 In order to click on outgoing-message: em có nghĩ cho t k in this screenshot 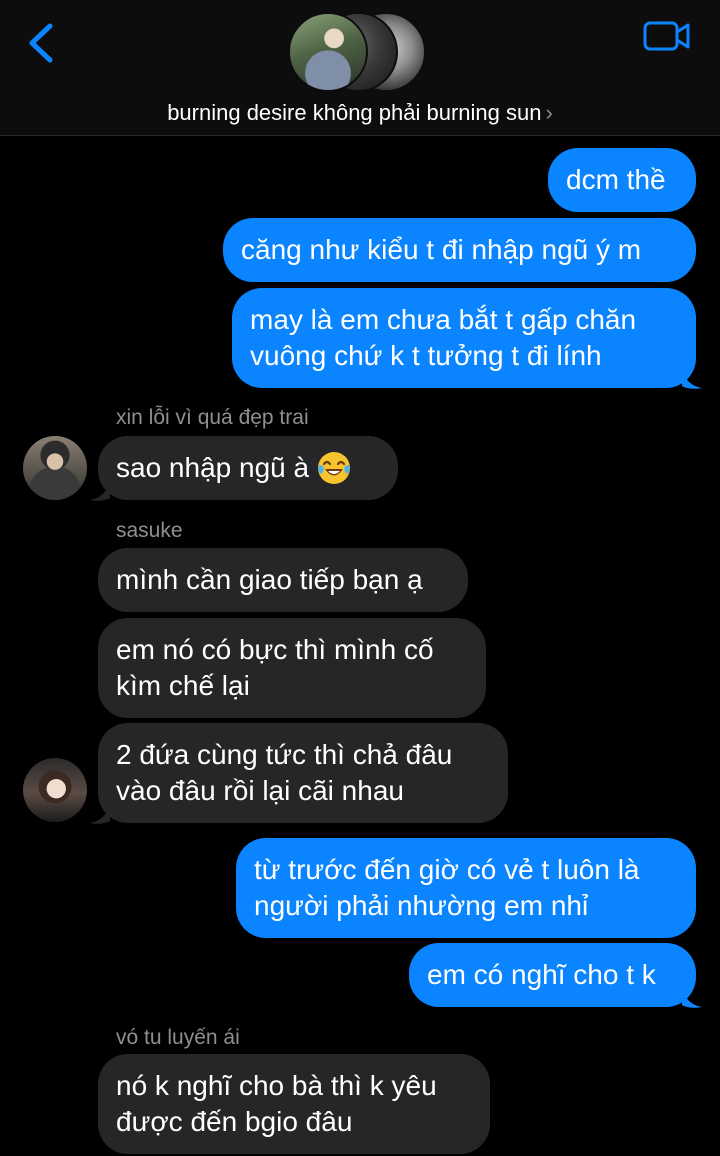, I will do `click(552, 975)`.